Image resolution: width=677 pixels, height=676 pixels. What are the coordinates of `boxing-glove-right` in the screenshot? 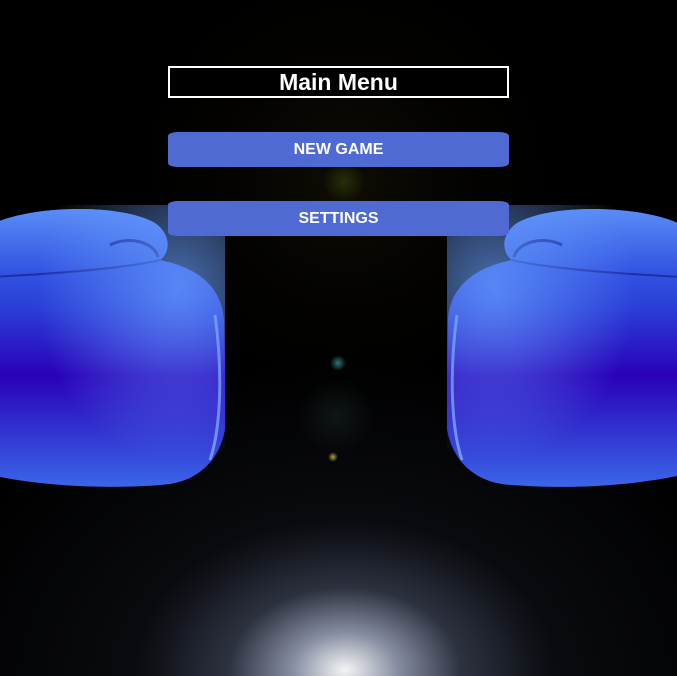 It's located at (562, 347).